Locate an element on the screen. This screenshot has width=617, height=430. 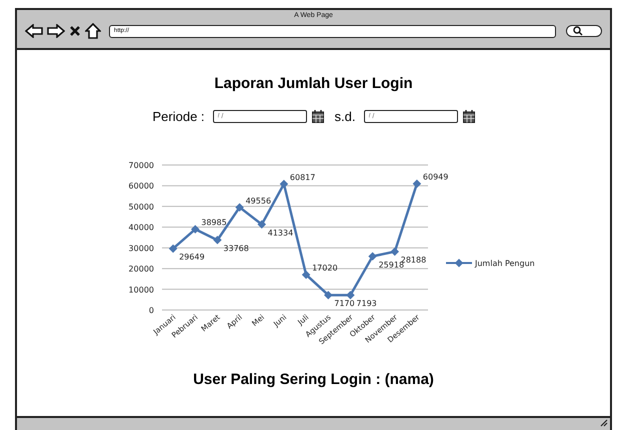
close-icon is located at coordinates (75, 31).